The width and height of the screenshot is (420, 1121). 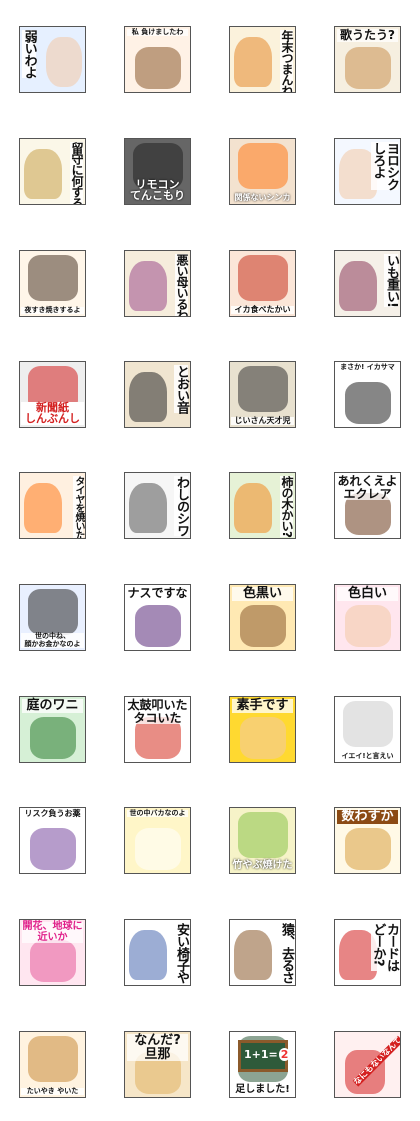 What do you see at coordinates (148, 397) in the screenshot?
I see `ear-icon` at bounding box center [148, 397].